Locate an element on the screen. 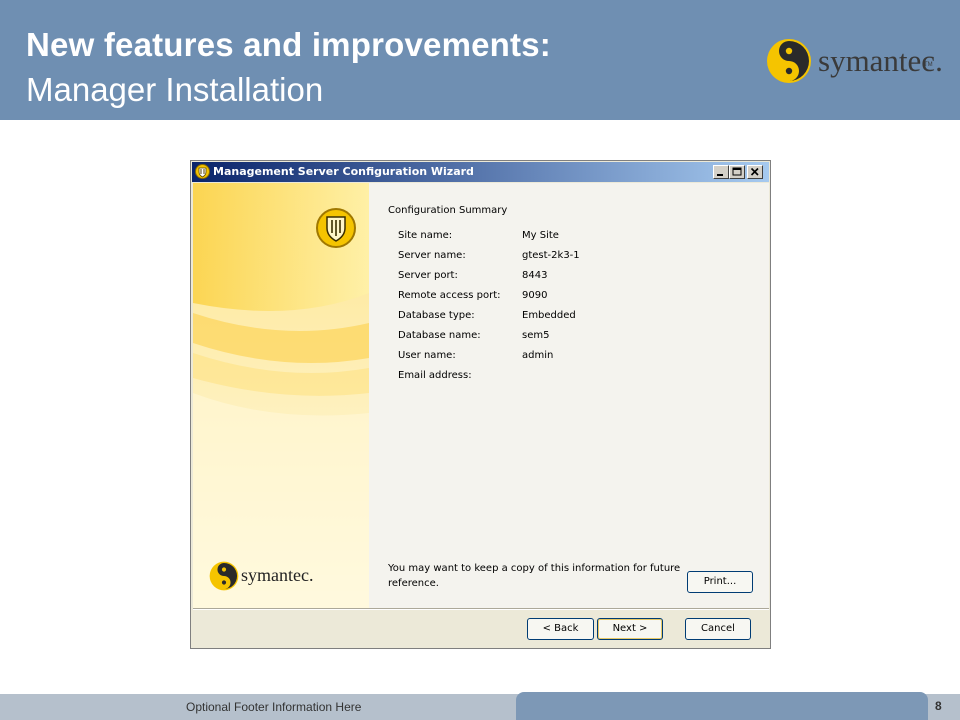  window-title: Management Server Configuration Wizard is located at coordinates (343, 171).